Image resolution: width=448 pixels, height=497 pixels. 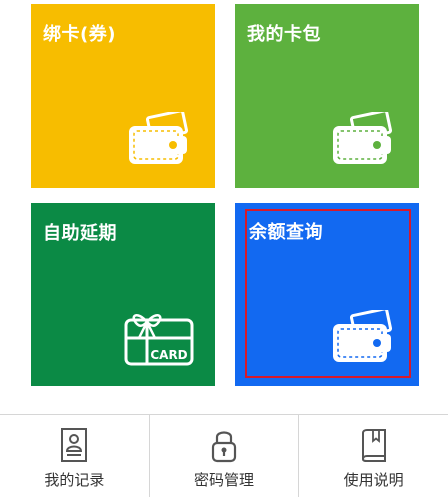 What do you see at coordinates (284, 34) in the screenshot?
I see `tile-my-wallet-title: 我的卡包` at bounding box center [284, 34].